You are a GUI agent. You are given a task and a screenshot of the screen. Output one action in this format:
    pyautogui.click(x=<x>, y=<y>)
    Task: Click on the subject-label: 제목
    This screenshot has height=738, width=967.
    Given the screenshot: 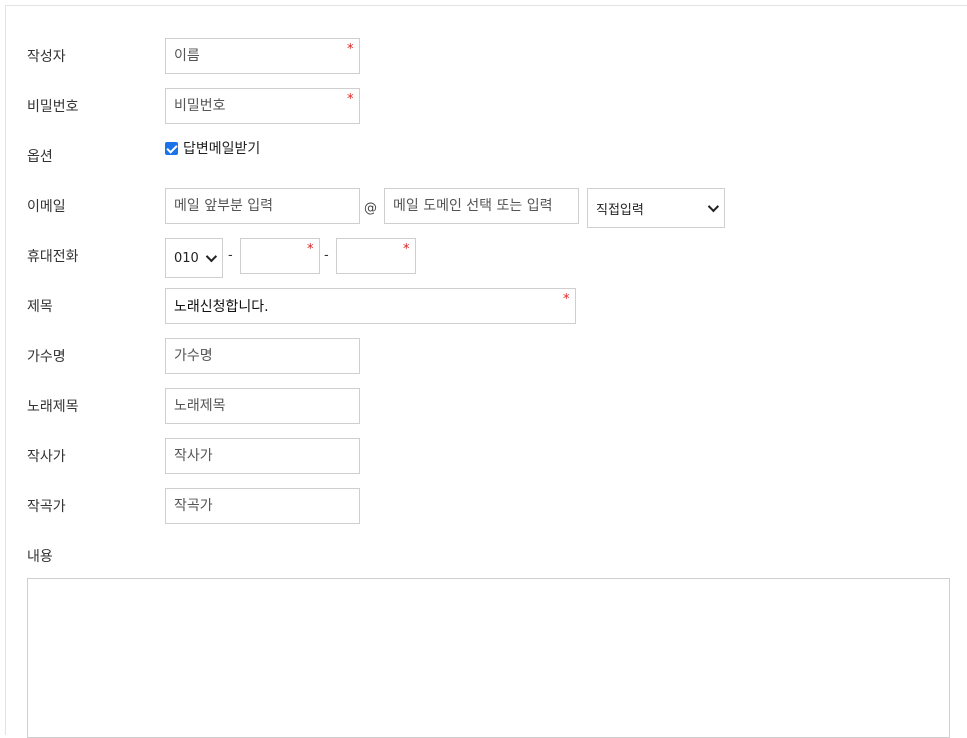 What is the action you would take?
    pyautogui.click(x=40, y=307)
    